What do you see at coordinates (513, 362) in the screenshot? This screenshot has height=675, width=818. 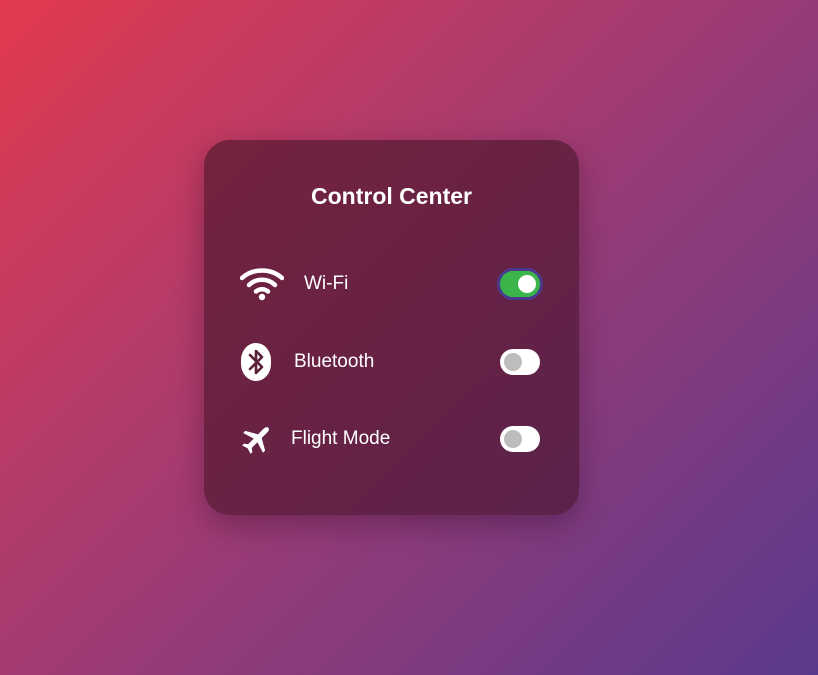 I see `bluetooth-toggle-knob` at bounding box center [513, 362].